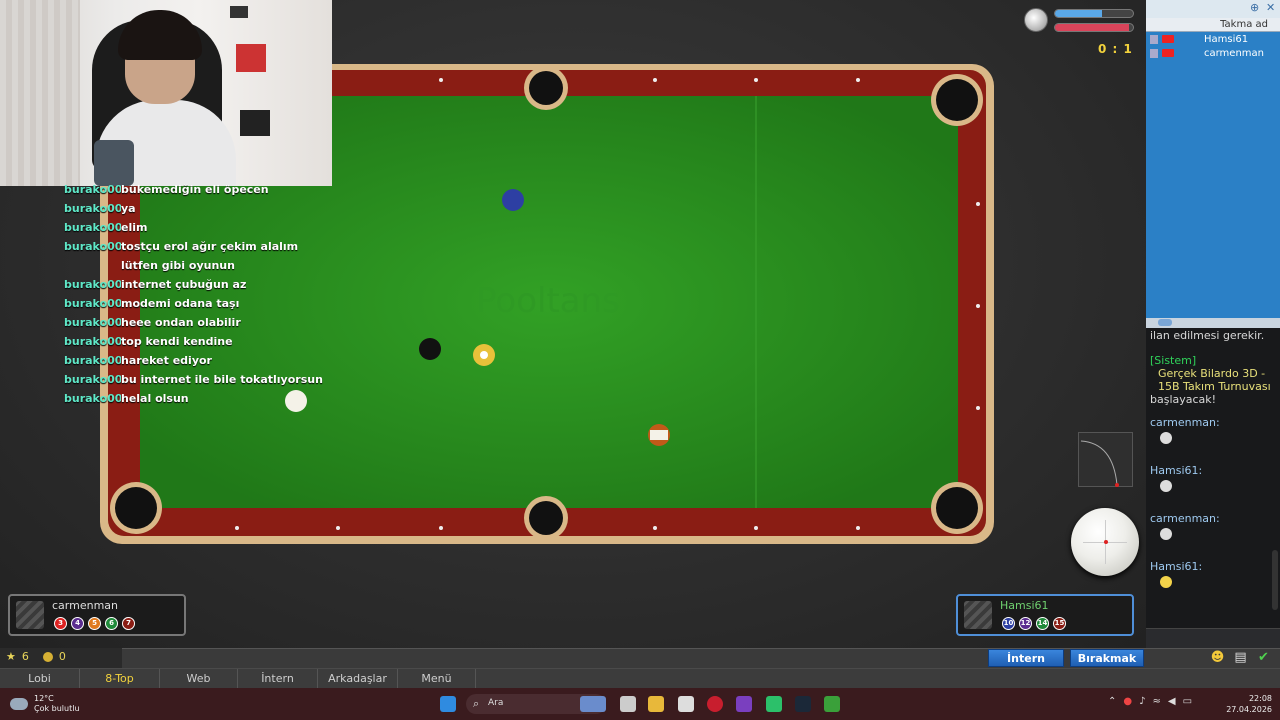 The height and width of the screenshot is (720, 1280). What do you see at coordinates (1107, 658) in the screenshot?
I see `resign-button: Bırakmak` at bounding box center [1107, 658].